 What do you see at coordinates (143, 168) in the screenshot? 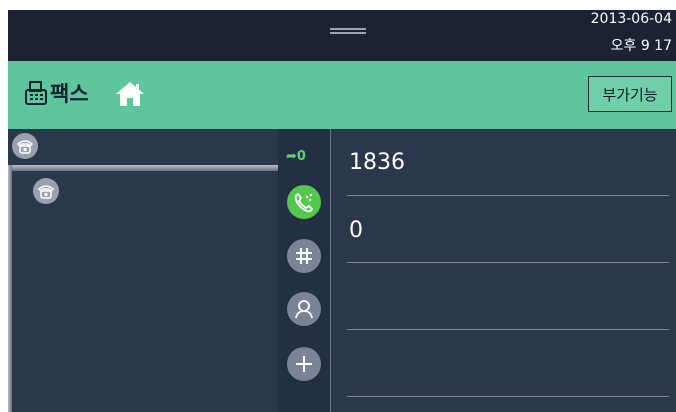
I see `preview-top-edge` at bounding box center [143, 168].